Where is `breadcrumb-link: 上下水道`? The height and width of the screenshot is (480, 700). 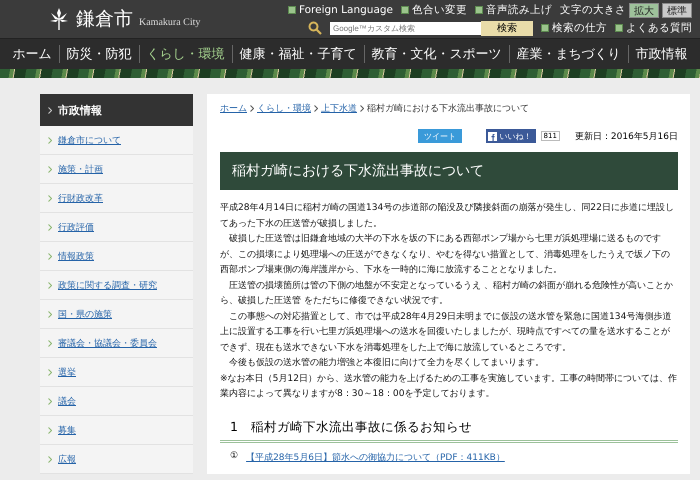 breadcrumb-link: 上下水道 is located at coordinates (339, 108).